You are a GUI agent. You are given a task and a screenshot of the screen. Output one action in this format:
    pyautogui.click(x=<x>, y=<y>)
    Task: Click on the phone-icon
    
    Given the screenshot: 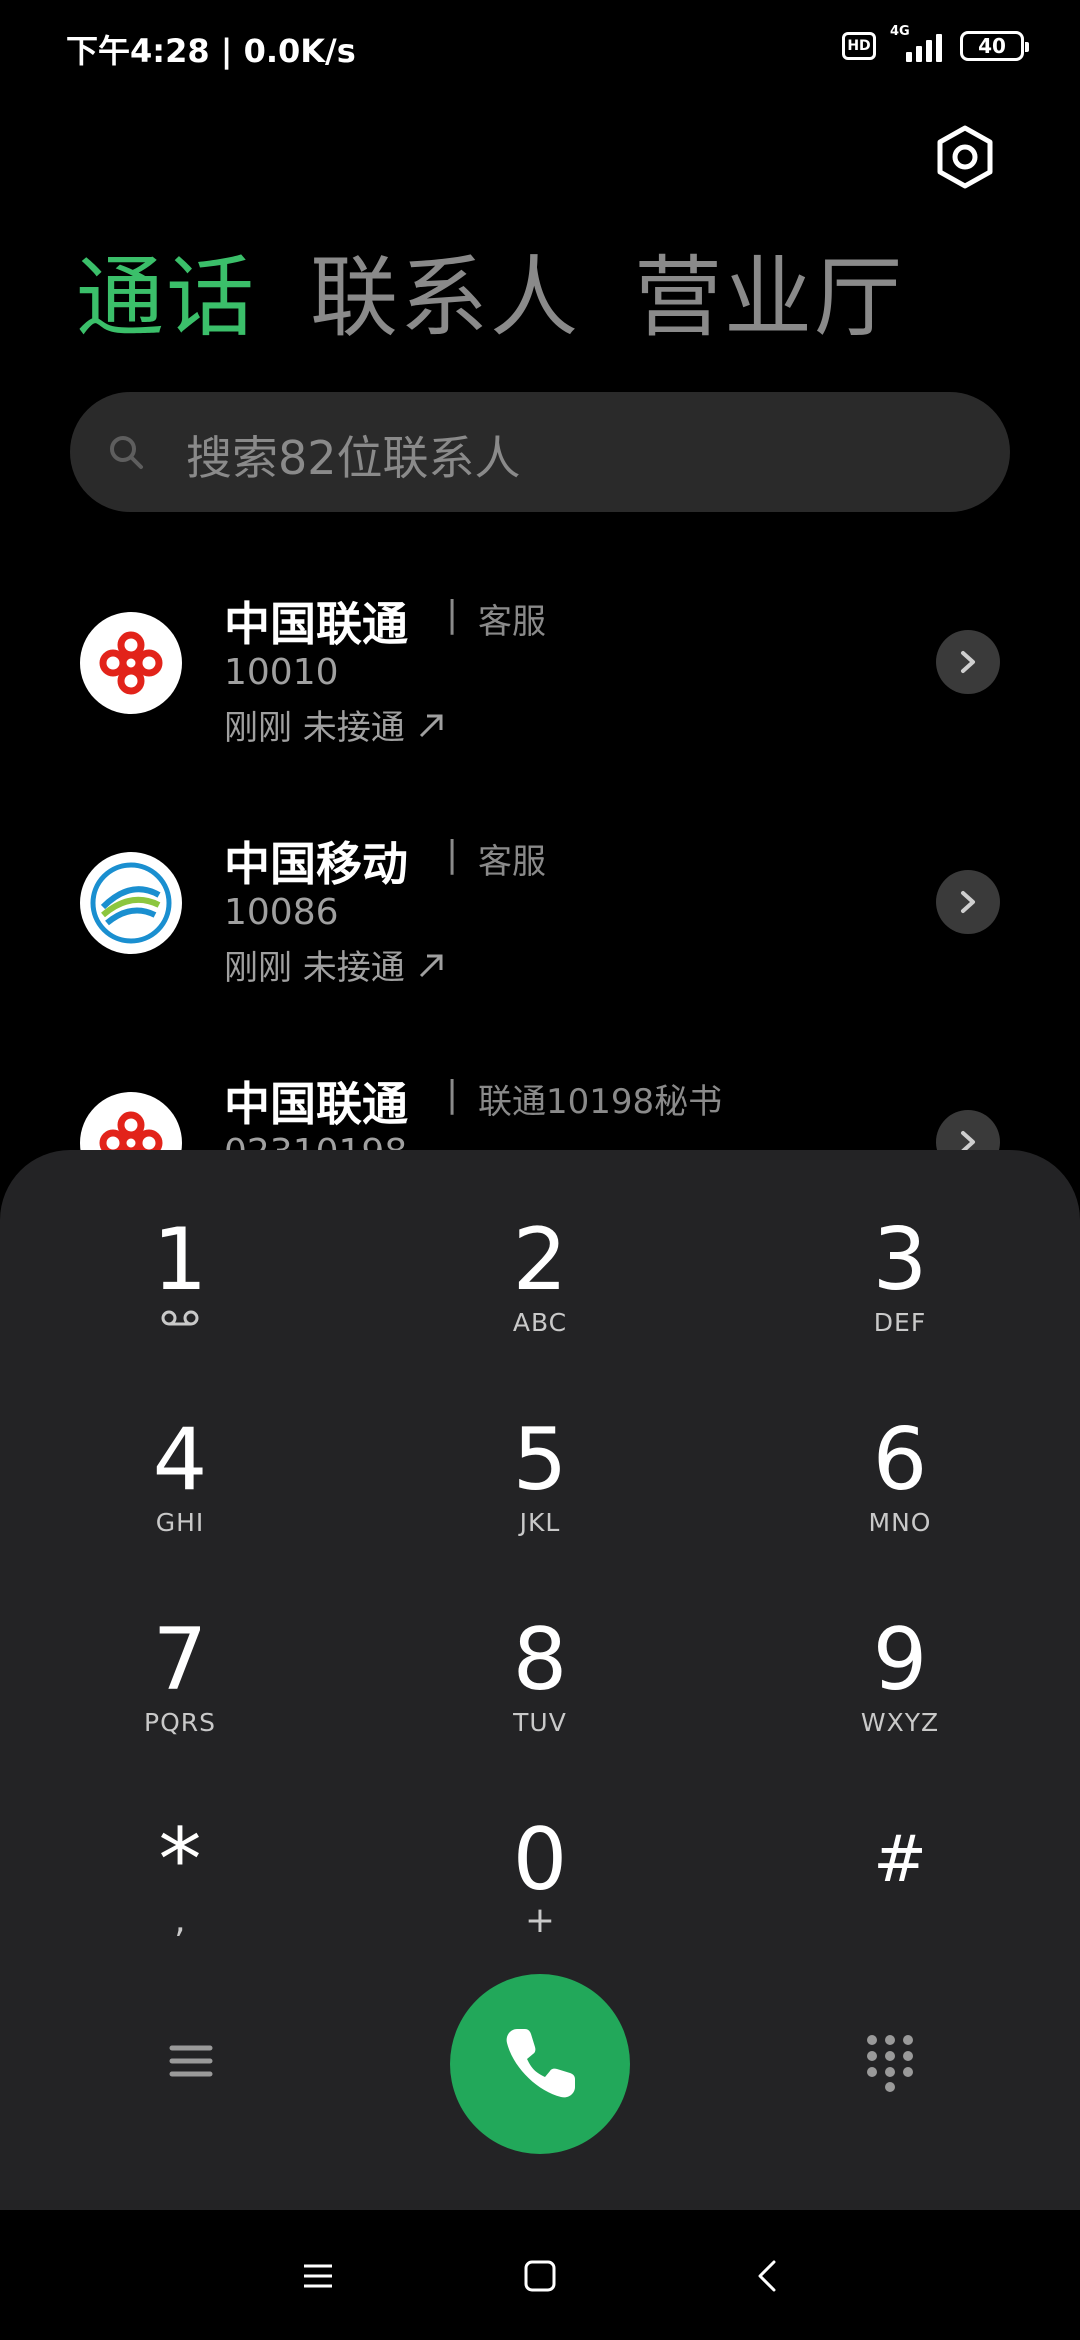 What is the action you would take?
    pyautogui.click(x=540, y=2063)
    